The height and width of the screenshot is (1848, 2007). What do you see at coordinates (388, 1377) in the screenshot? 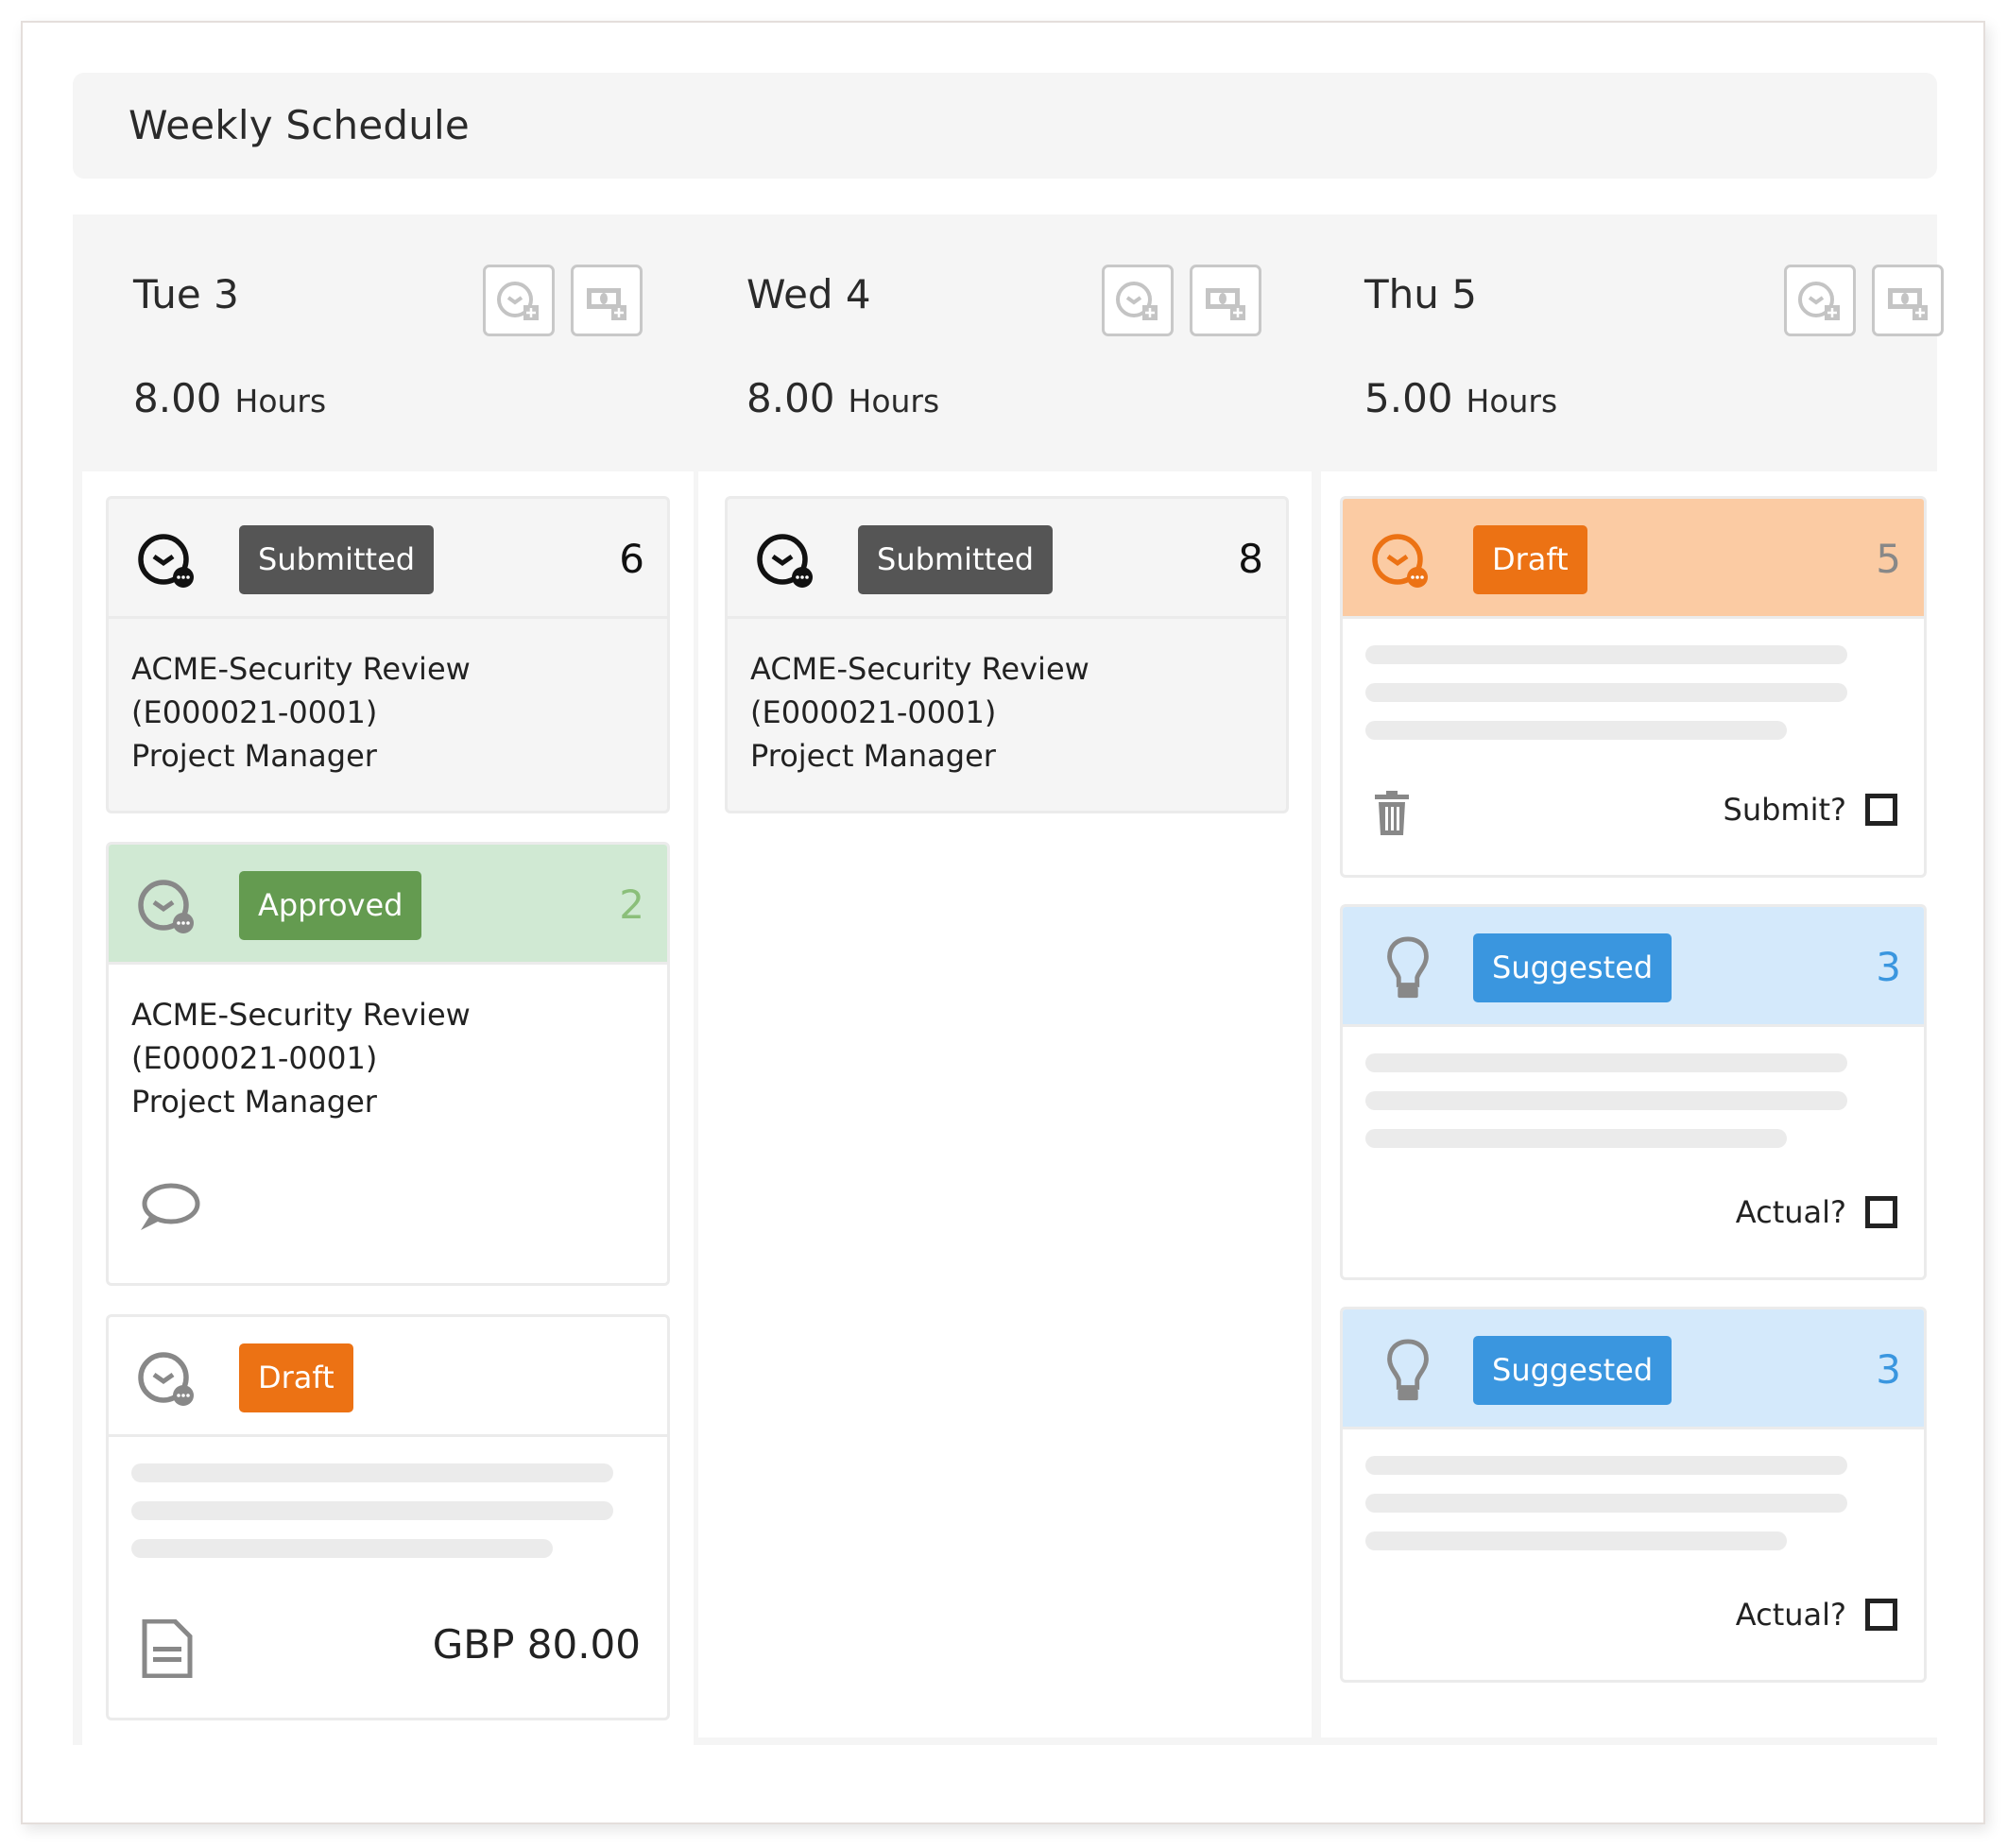
I see `card-header: Draft` at bounding box center [388, 1377].